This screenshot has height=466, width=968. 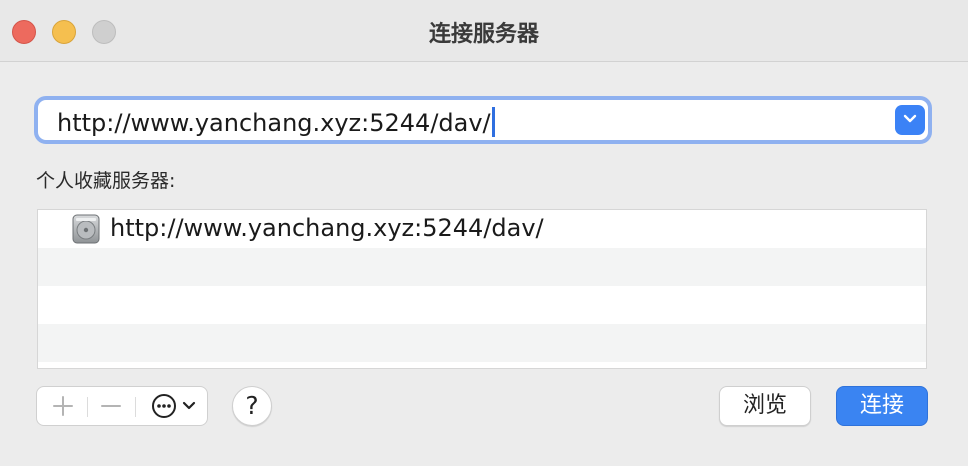 What do you see at coordinates (483, 34) in the screenshot?
I see `window-title: 连接服务器` at bounding box center [483, 34].